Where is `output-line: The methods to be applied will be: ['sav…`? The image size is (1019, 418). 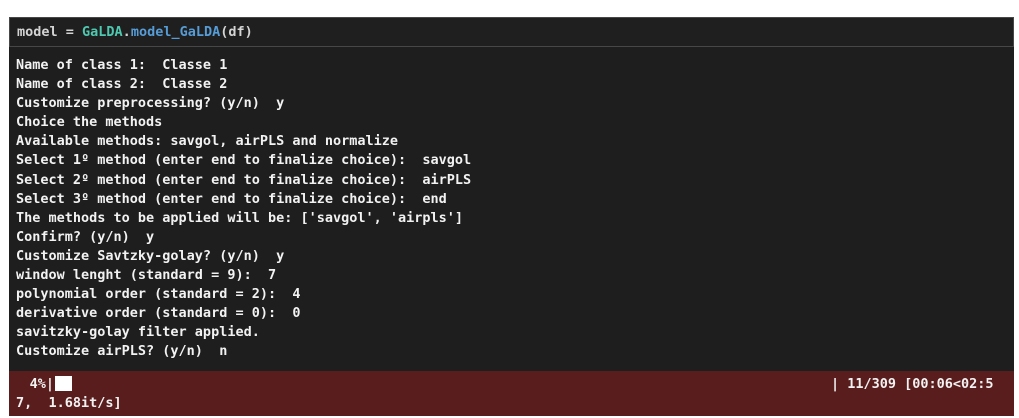
output-line: The methods to be applied will be: ['sav… is located at coordinates (240, 217).